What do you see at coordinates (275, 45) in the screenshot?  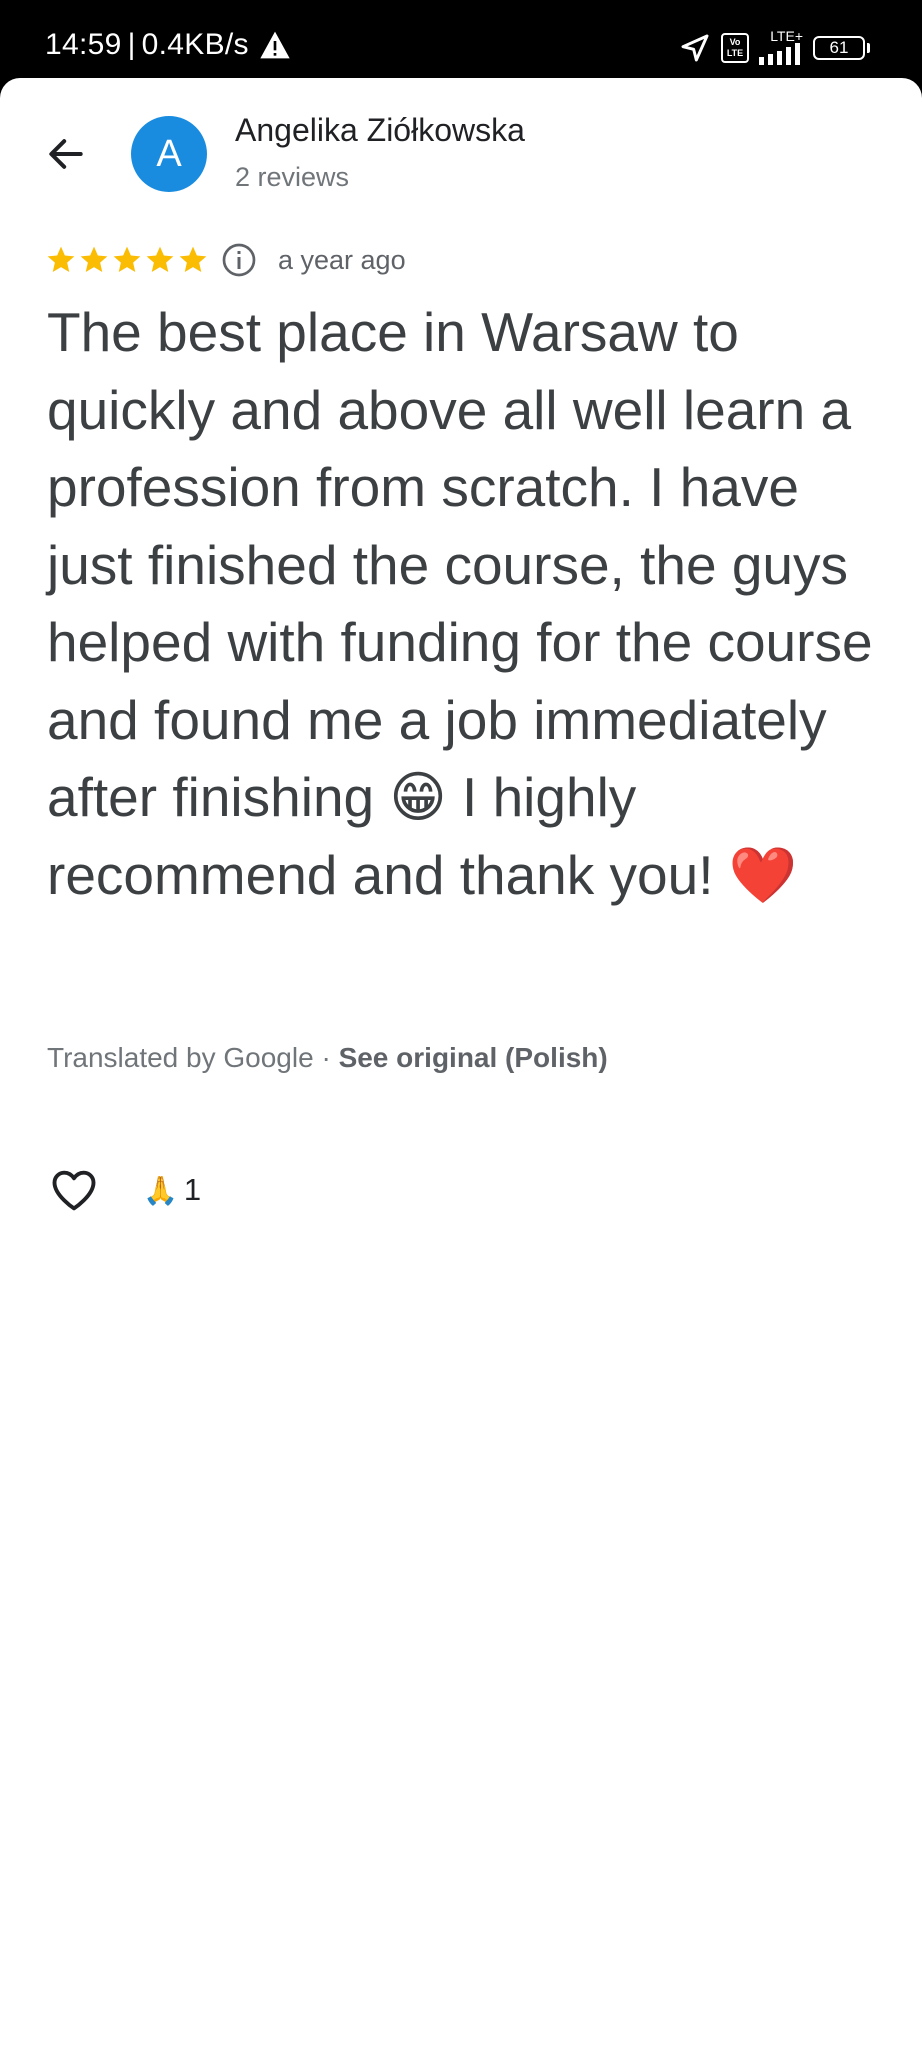 I see `warning-icon` at bounding box center [275, 45].